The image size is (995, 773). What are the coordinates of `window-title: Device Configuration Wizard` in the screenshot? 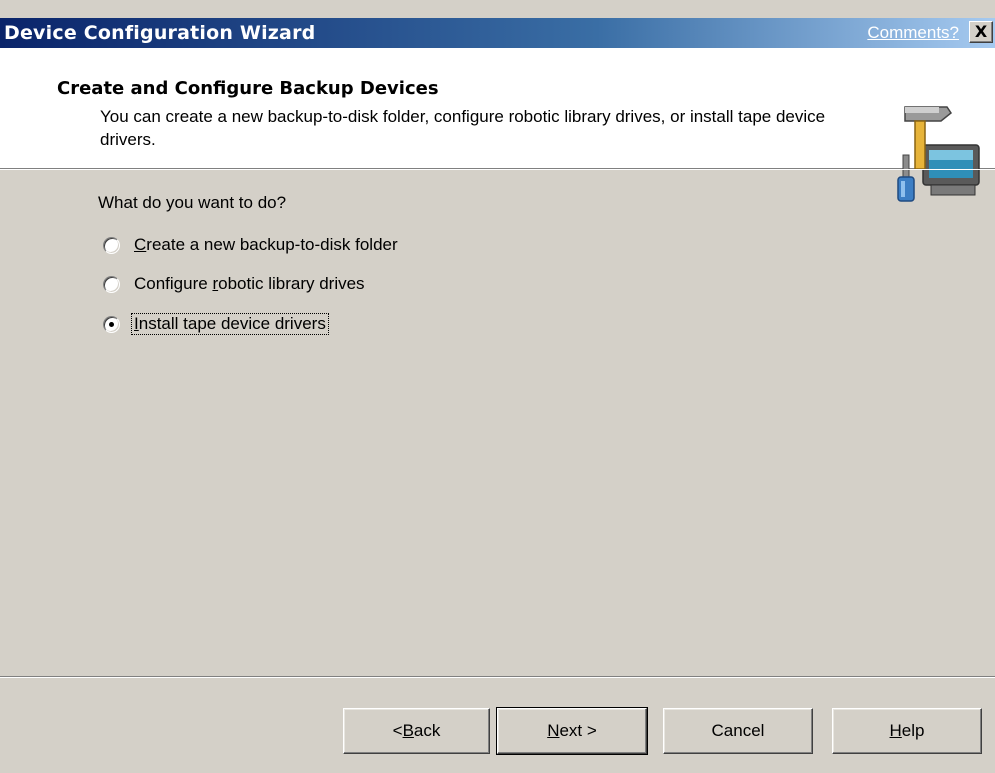 It's located at (160, 33).